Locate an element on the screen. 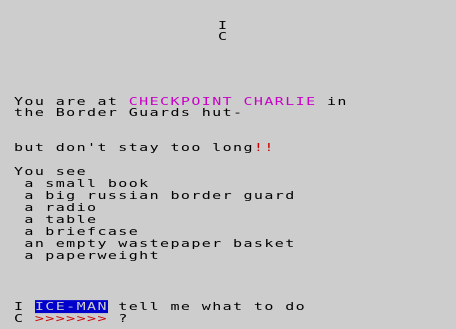 The height and width of the screenshot is (329, 456). list-item: a briefcase is located at coordinates (77, 232).